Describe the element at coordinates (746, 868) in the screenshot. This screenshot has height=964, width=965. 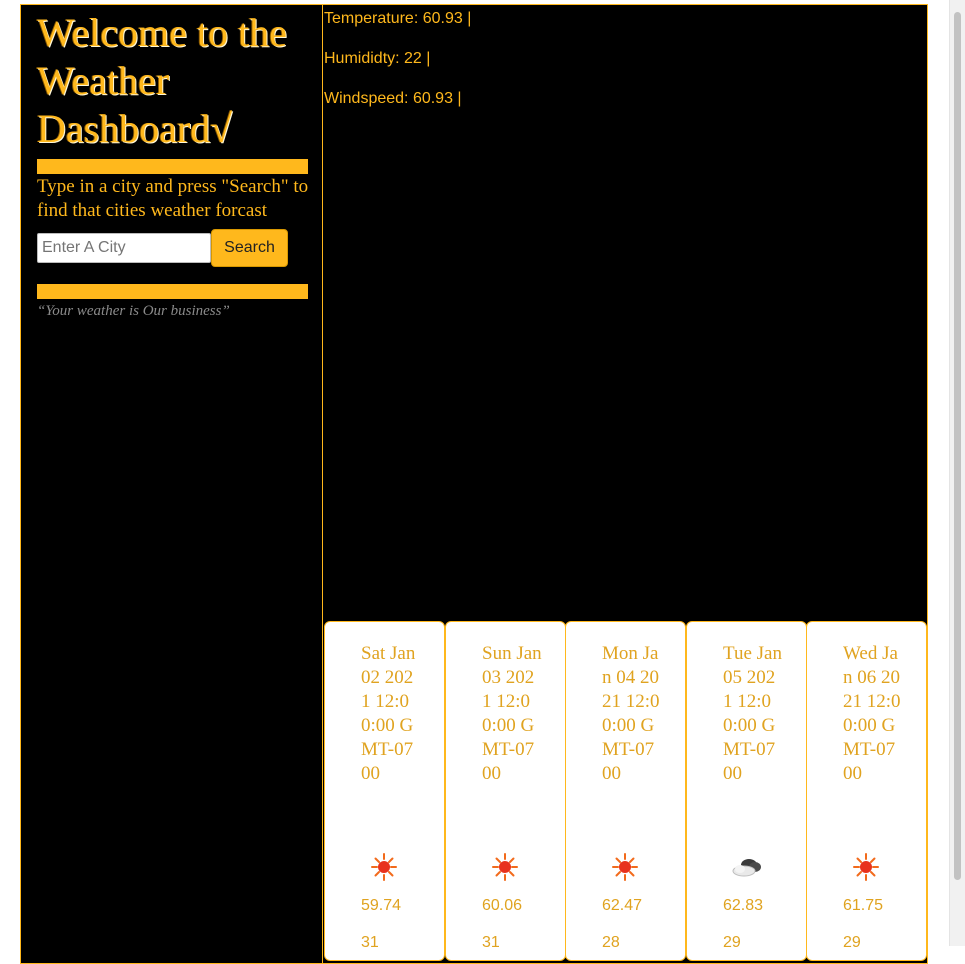
I see `cloud-icon` at that location.